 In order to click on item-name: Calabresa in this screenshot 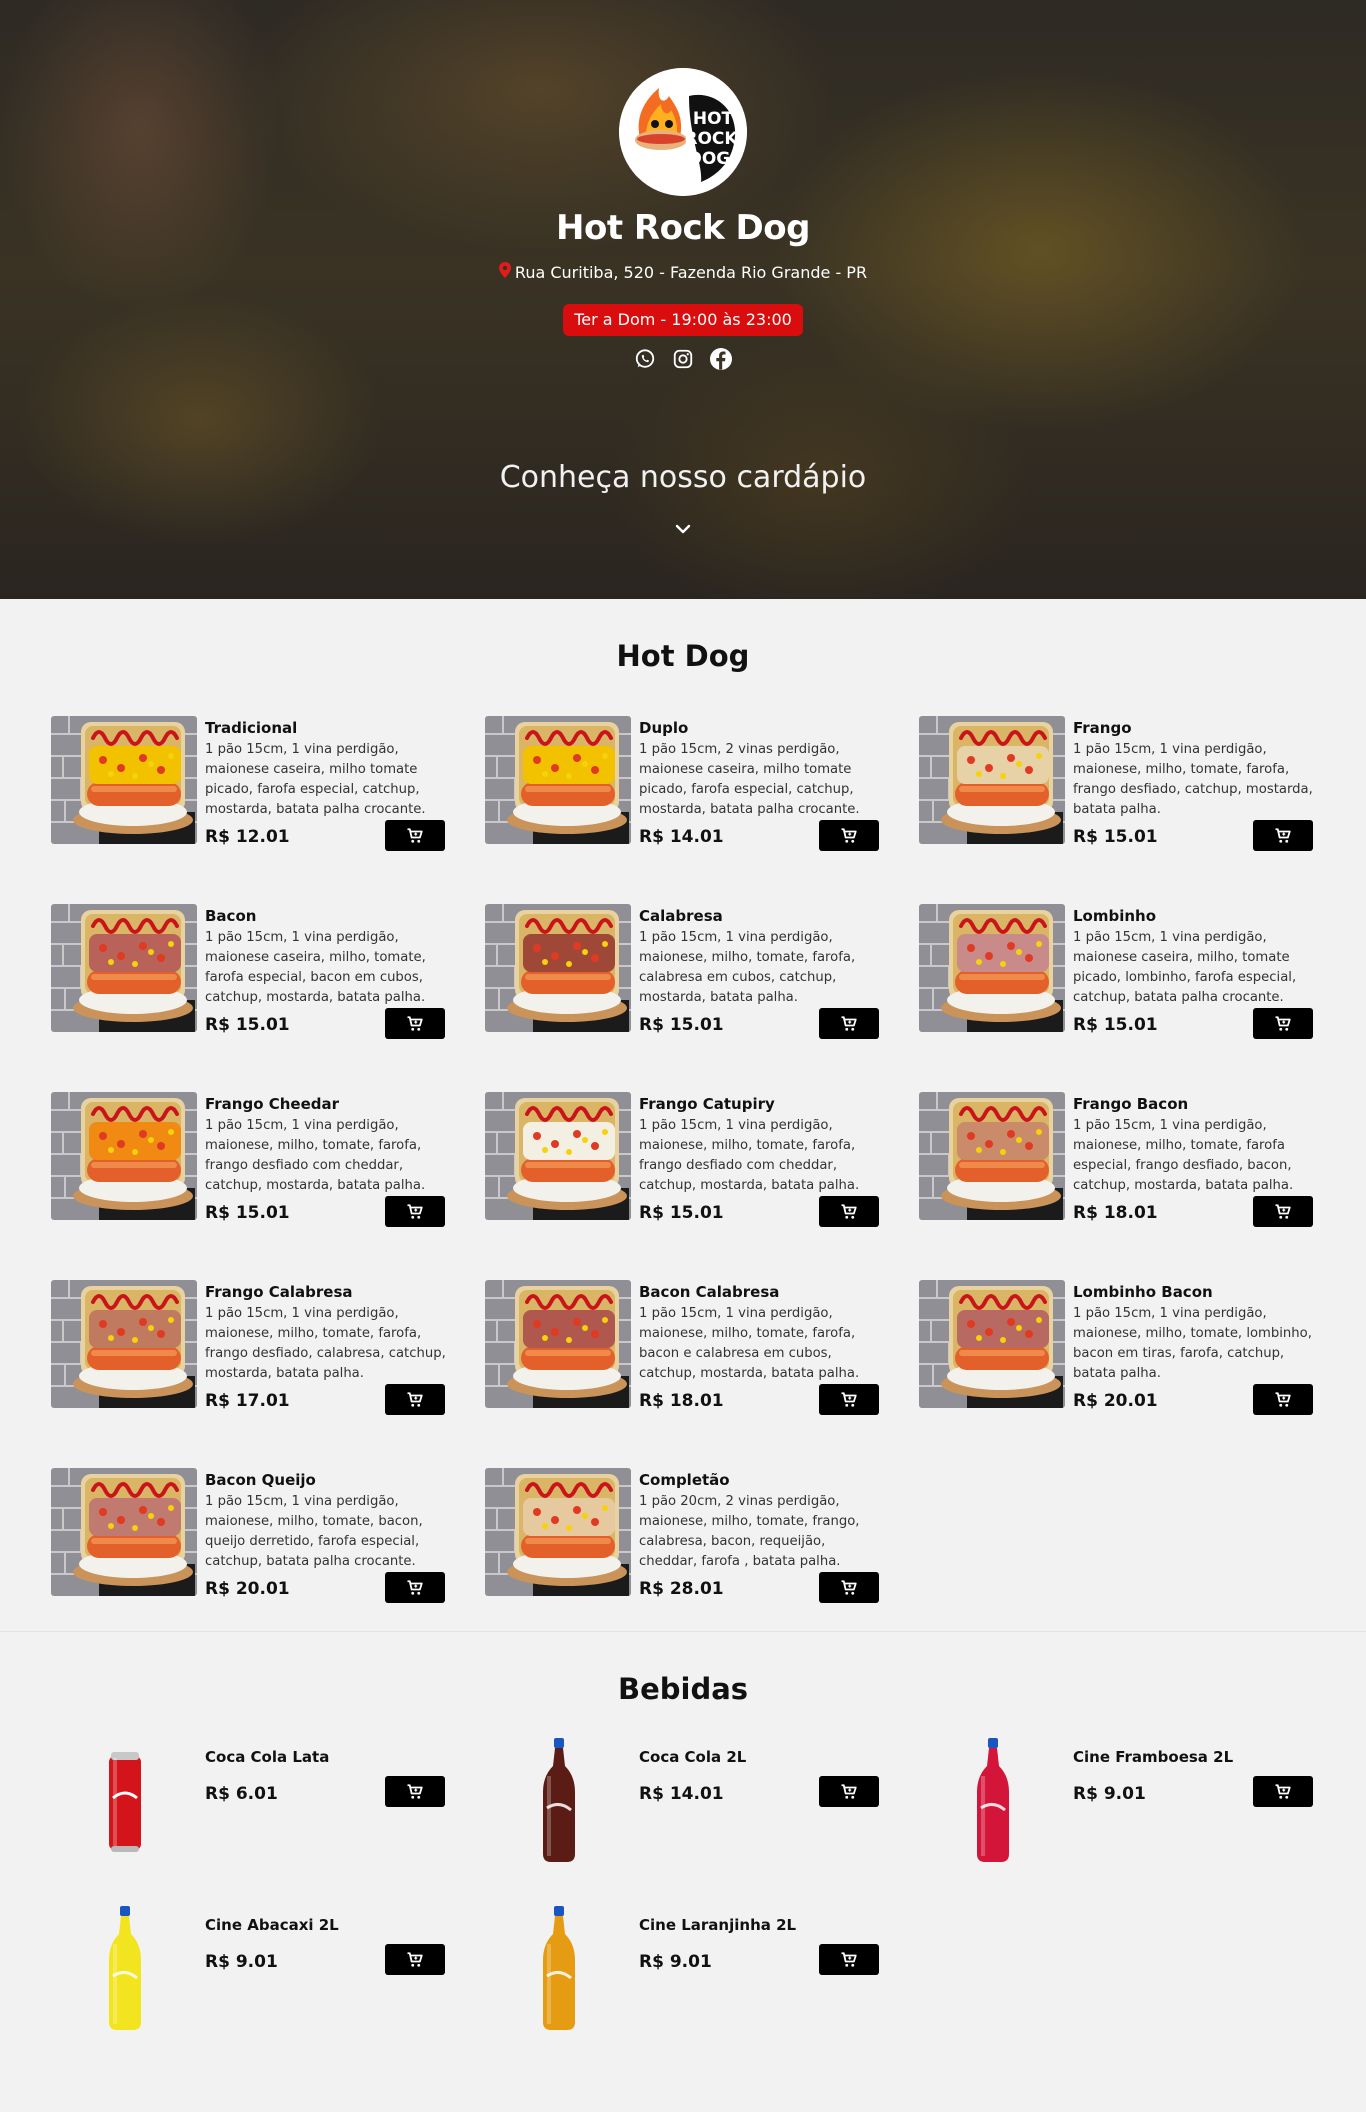, I will do `click(681, 916)`.